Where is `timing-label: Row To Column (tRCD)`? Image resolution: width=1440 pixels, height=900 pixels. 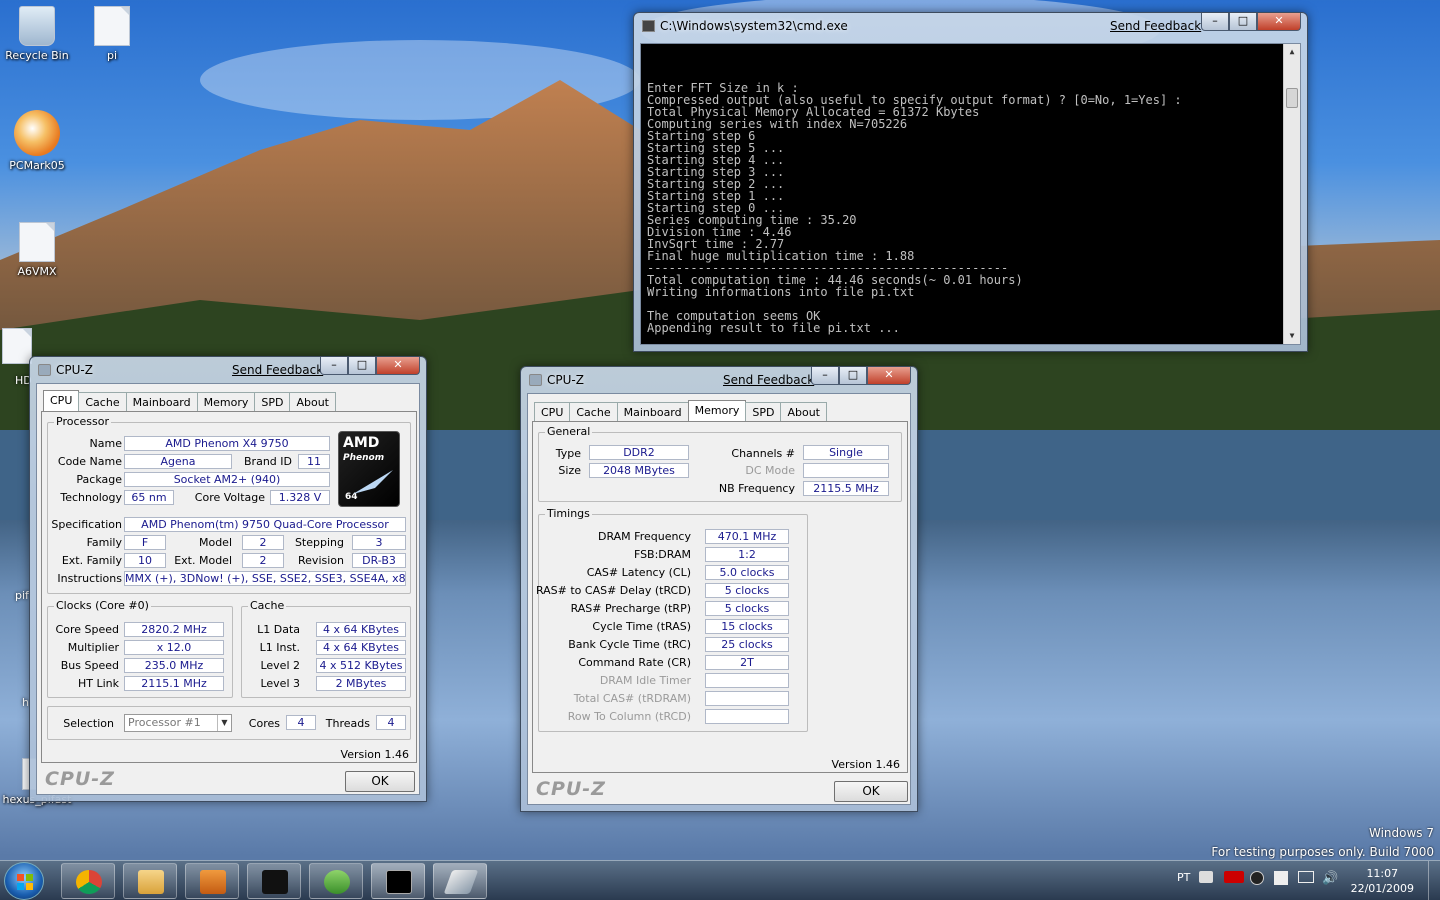
timing-label: Row To Column (tRCD) is located at coordinates (629, 716).